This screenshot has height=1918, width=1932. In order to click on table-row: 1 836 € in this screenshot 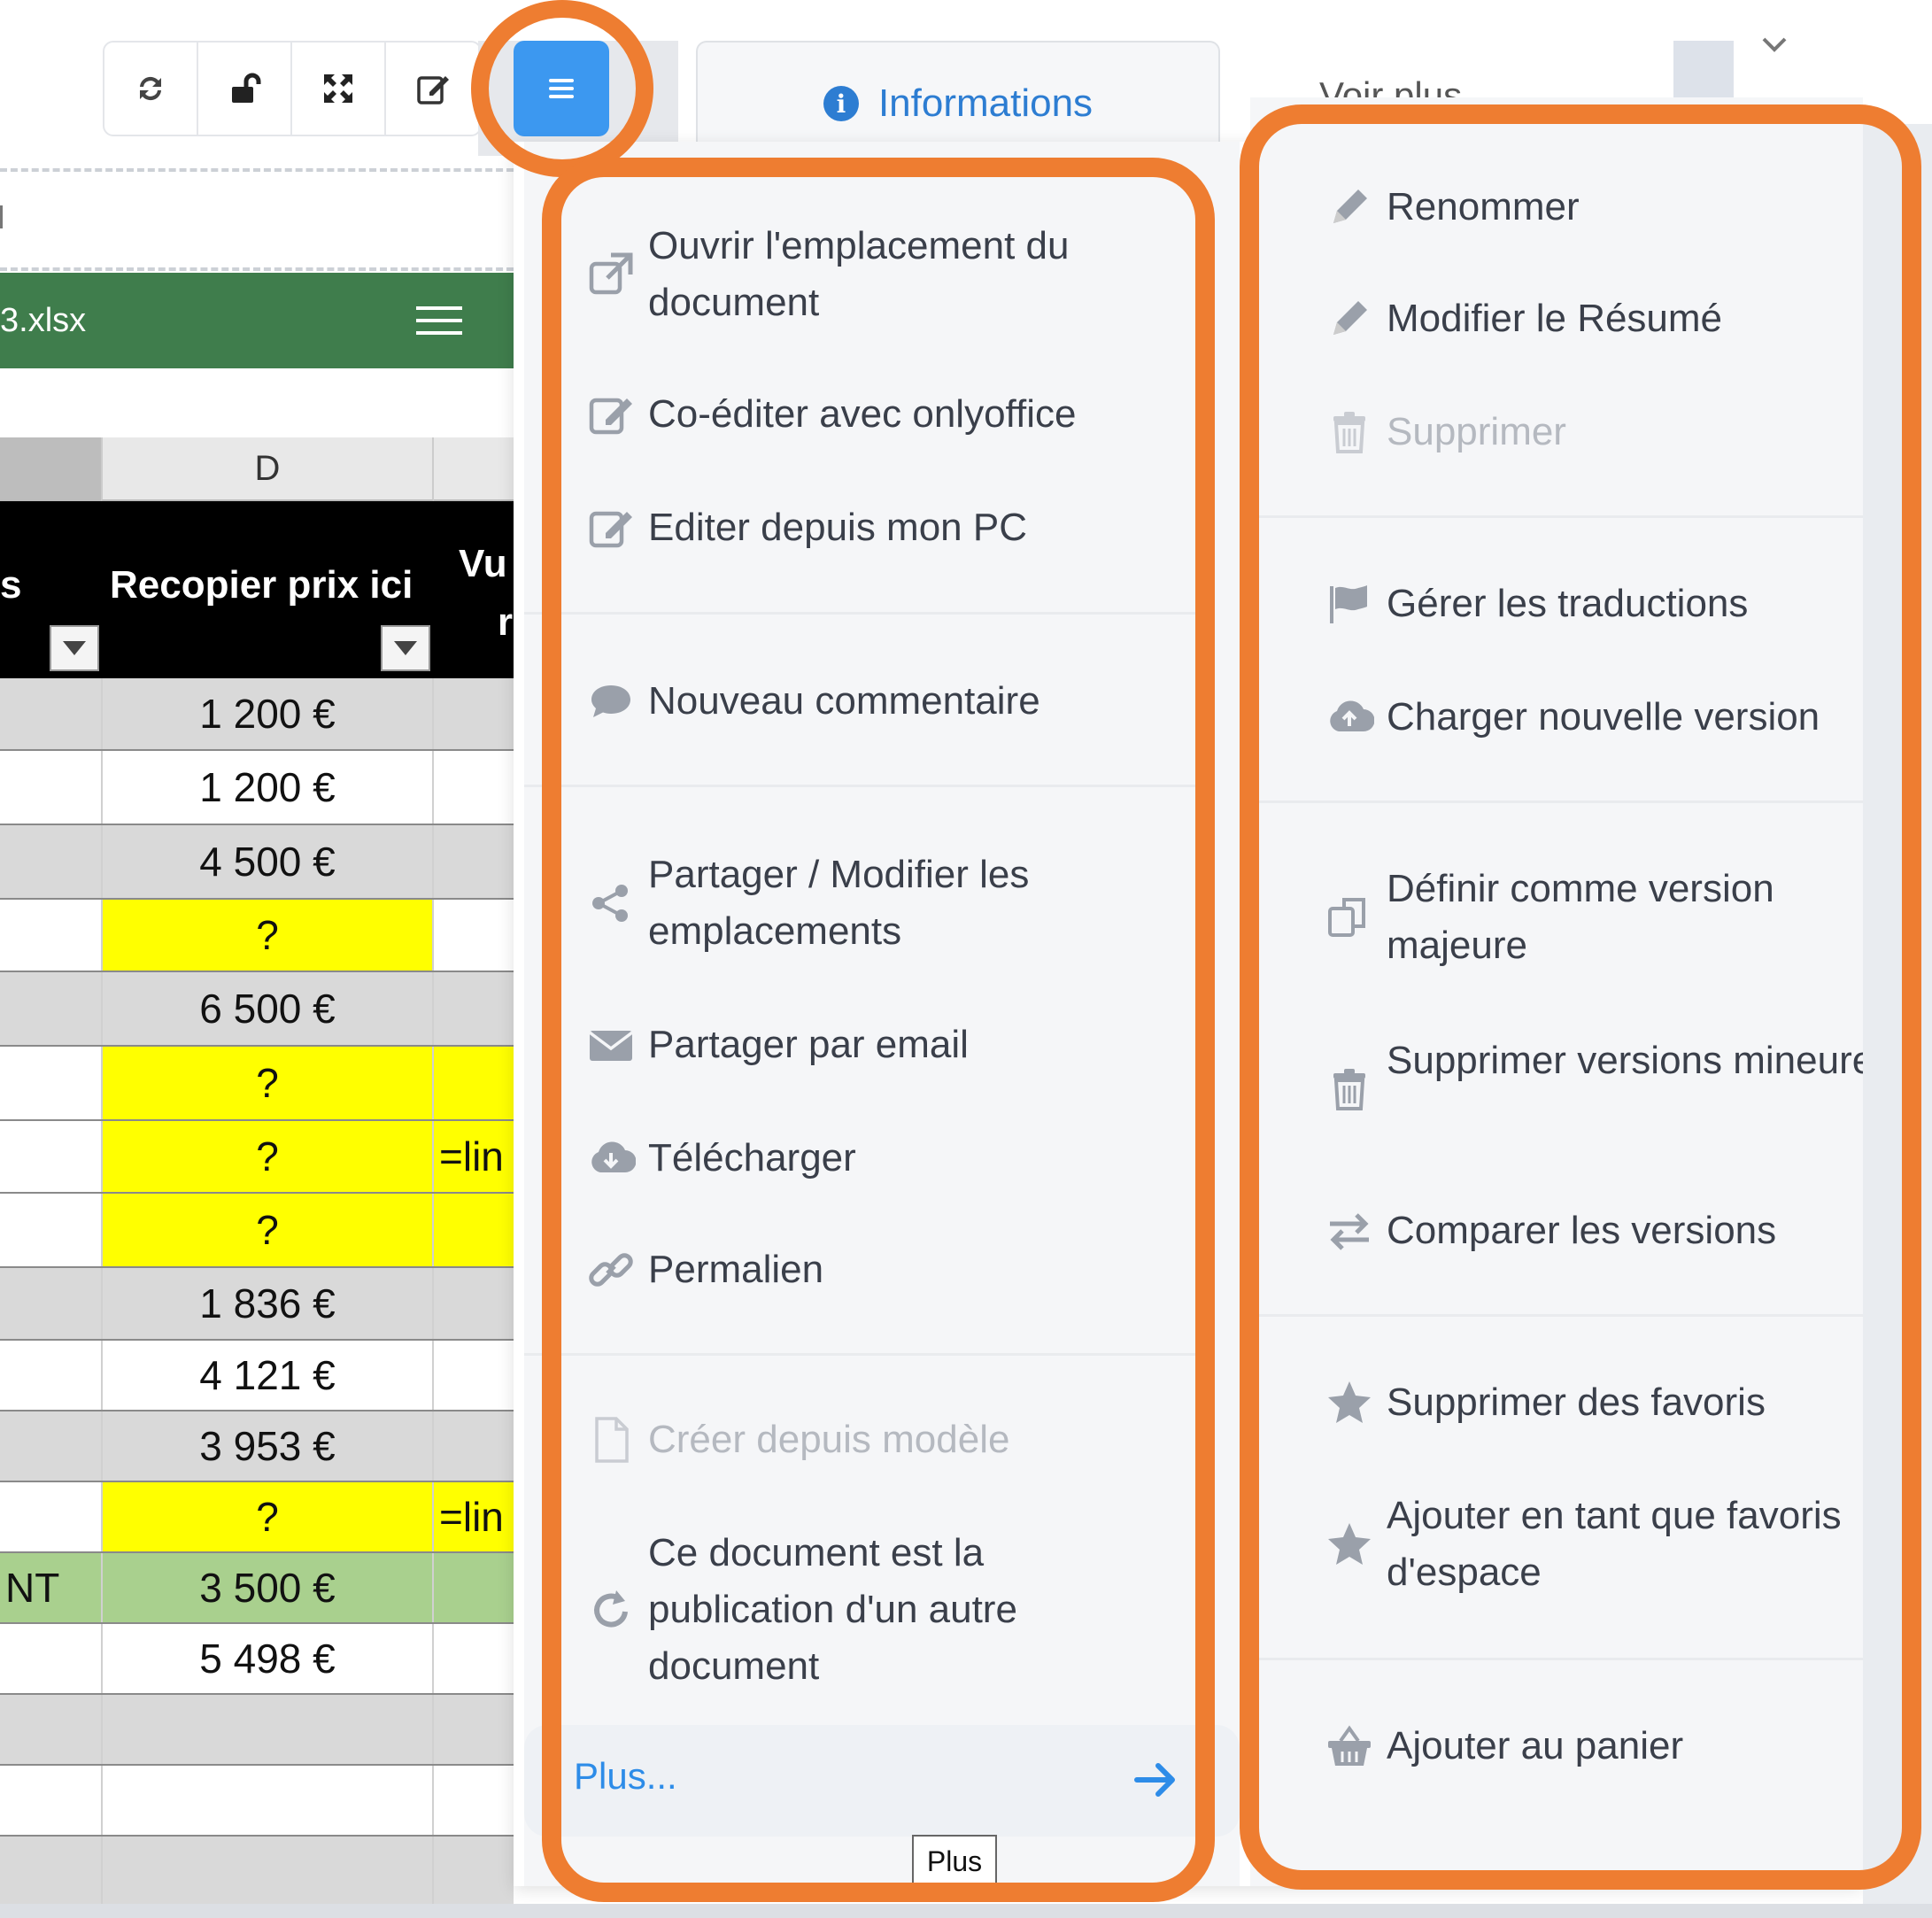, I will do `click(257, 1304)`.